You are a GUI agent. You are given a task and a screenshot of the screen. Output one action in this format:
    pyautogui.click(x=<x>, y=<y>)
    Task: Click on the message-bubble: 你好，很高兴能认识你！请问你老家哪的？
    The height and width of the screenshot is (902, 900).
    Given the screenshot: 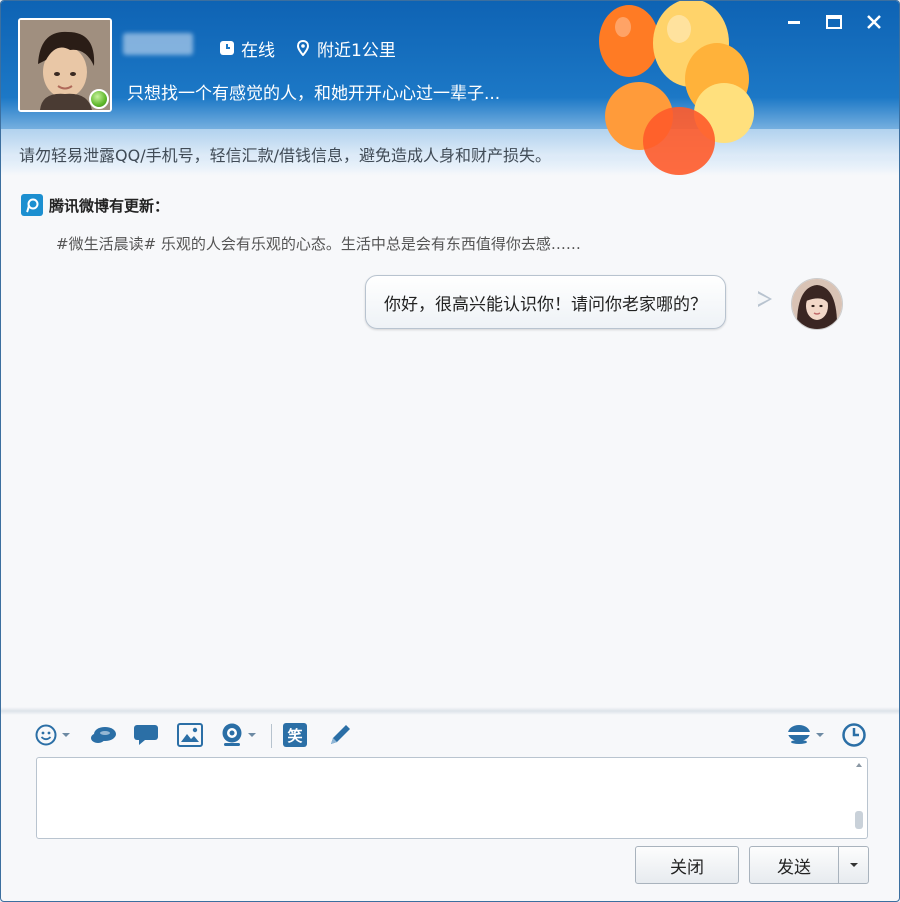 What is the action you would take?
    pyautogui.click(x=545, y=302)
    